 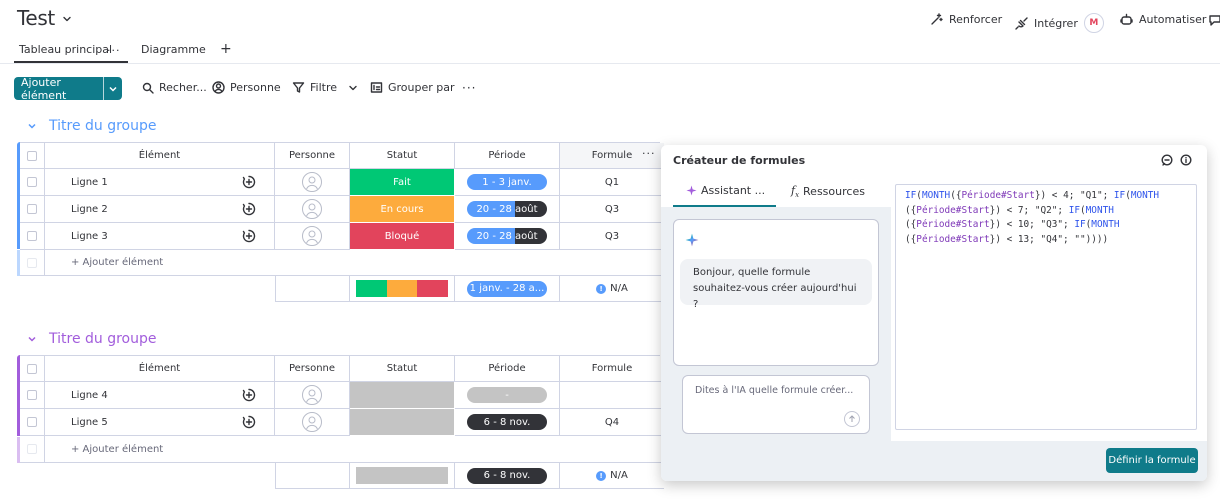 What do you see at coordinates (89, 422) in the screenshot?
I see `item-name: Ligne 5` at bounding box center [89, 422].